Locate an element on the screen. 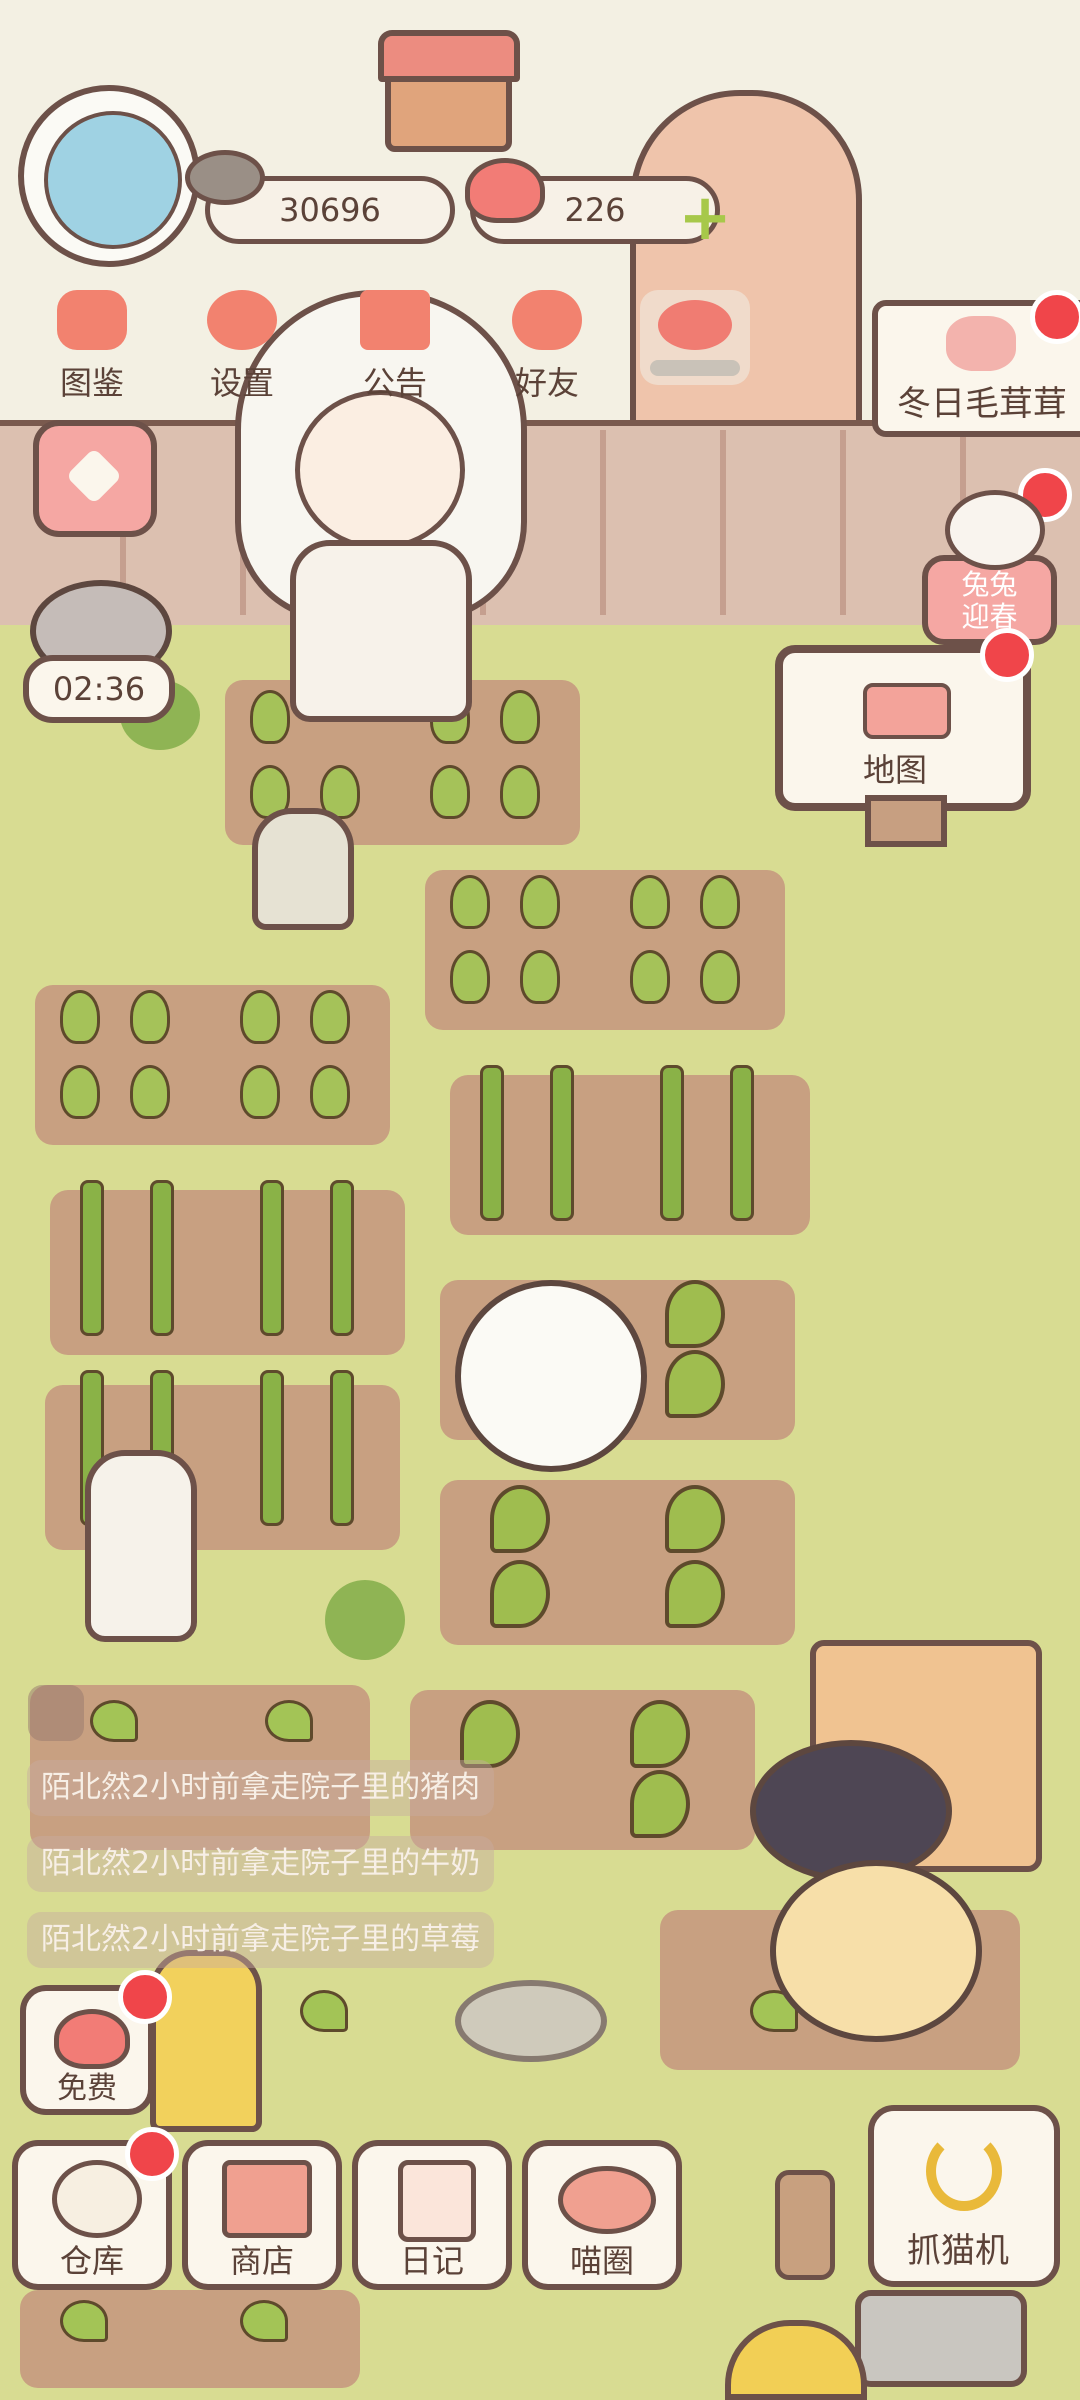 The image size is (1080, 2400). timer-value: 02:36 is located at coordinates (99, 689).